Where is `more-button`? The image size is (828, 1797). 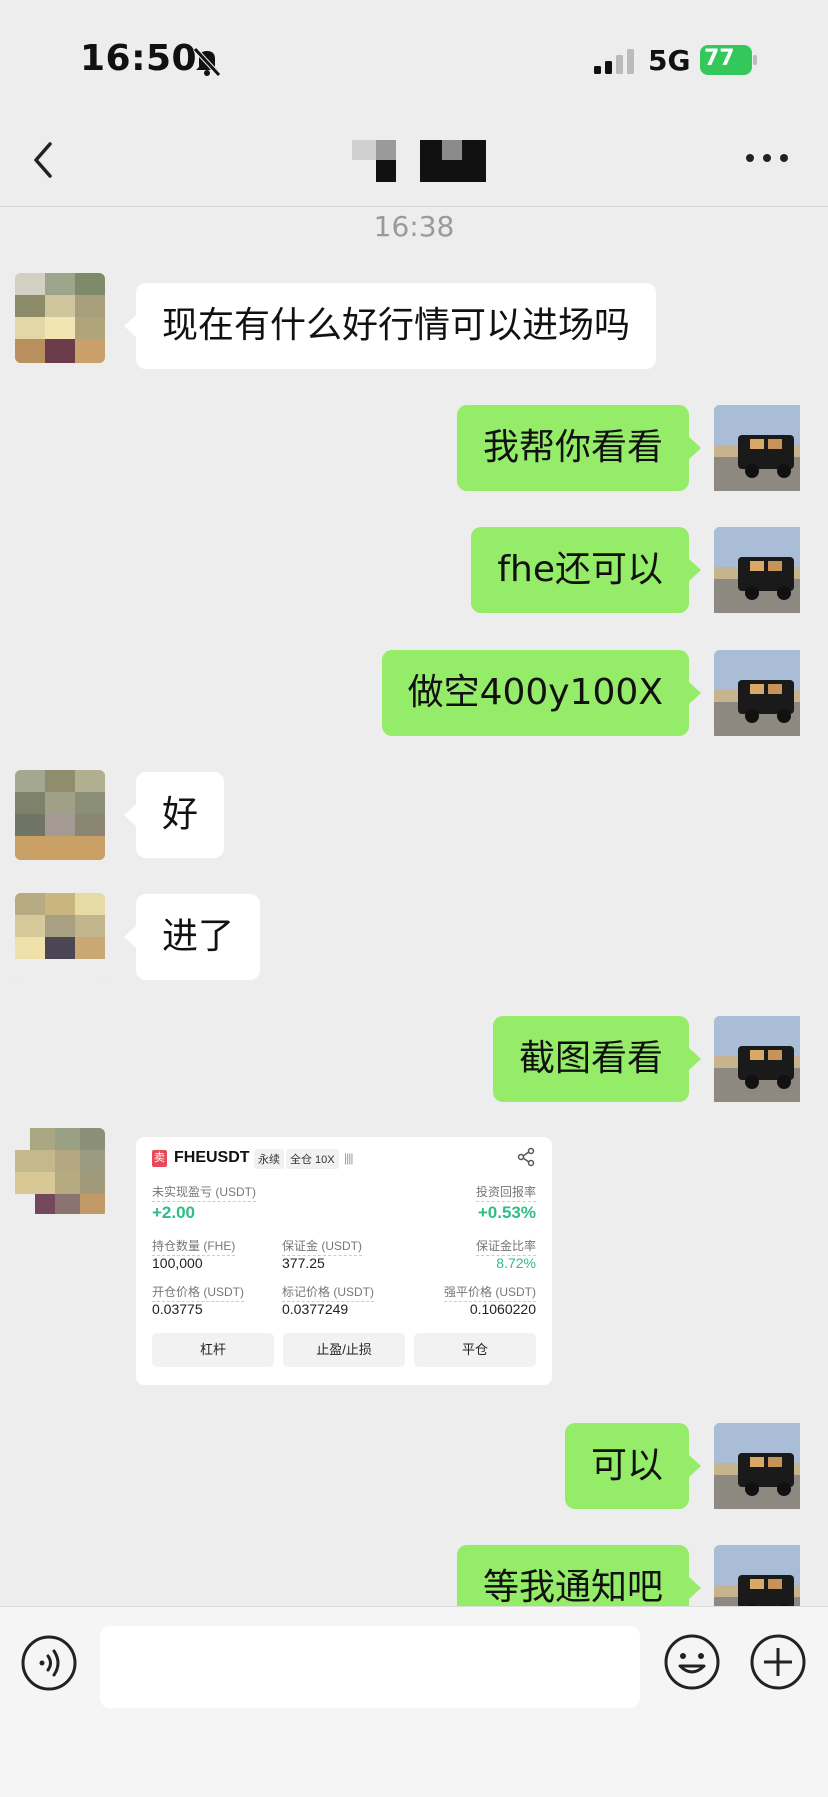 more-button is located at coordinates (767, 158).